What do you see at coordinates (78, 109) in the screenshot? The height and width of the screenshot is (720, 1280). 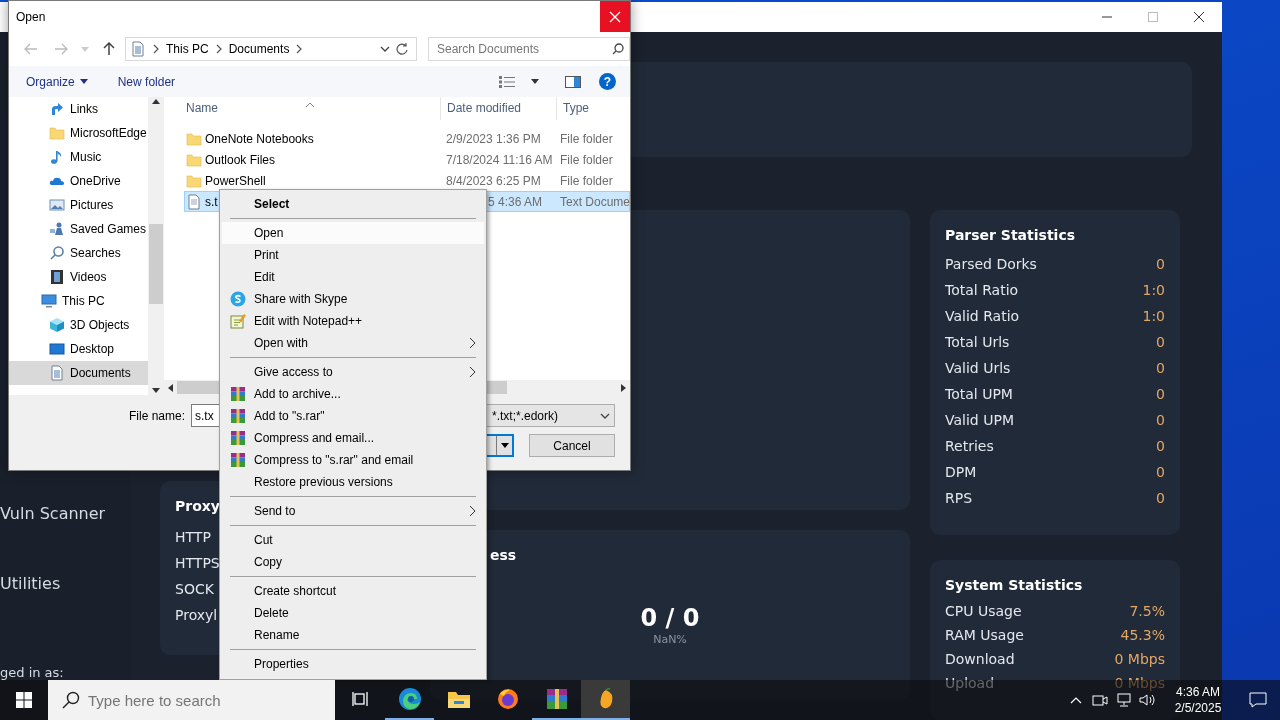 I see `nav-item: Links` at bounding box center [78, 109].